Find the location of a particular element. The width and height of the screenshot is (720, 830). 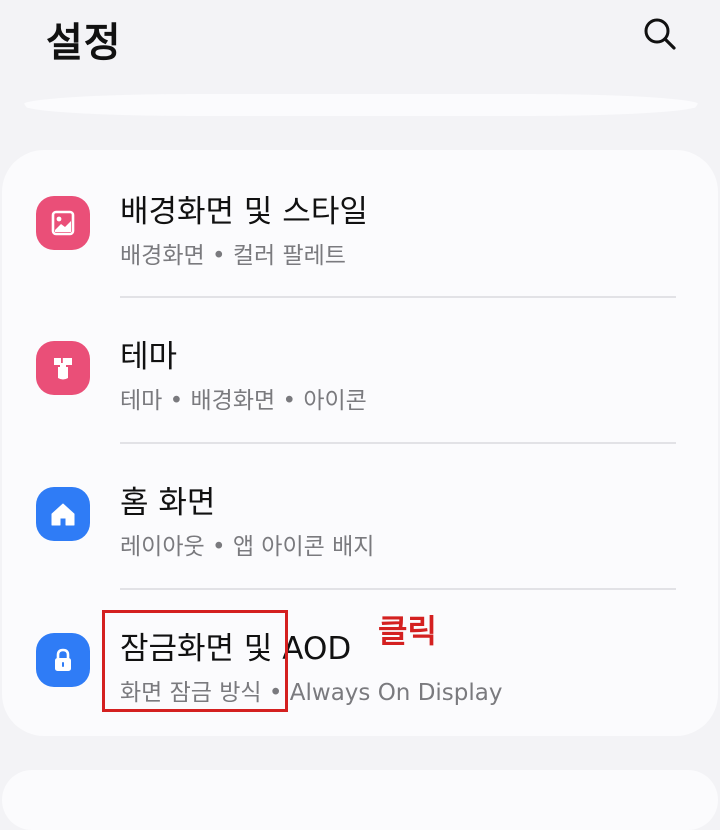

settings-item-title: 홈 화면 is located at coordinates (168, 503).